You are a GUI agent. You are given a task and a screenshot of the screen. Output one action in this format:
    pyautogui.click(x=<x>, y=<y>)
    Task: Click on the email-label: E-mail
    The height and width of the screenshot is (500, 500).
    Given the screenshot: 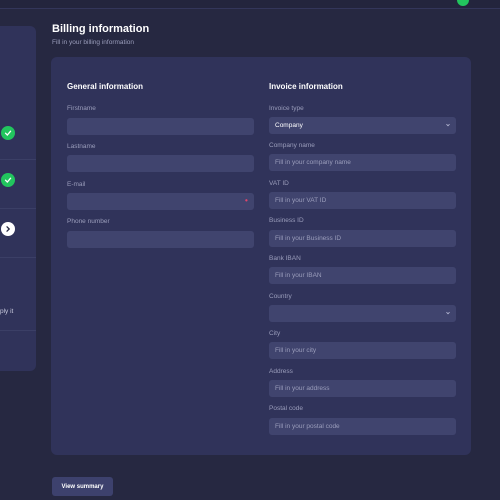 What is the action you would take?
    pyautogui.click(x=76, y=184)
    